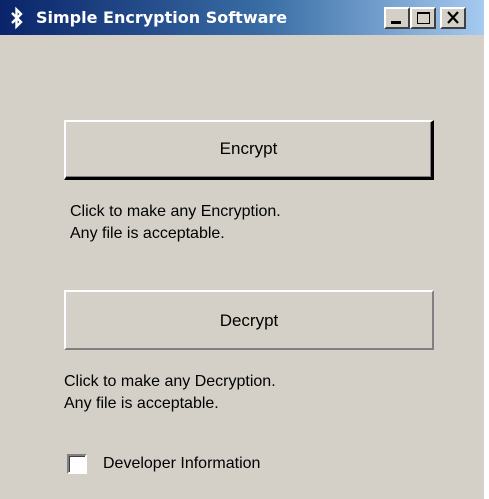 Image resolution: width=489 pixels, height=499 pixels. What do you see at coordinates (249, 150) in the screenshot?
I see `encrypt-button: Encrypt` at bounding box center [249, 150].